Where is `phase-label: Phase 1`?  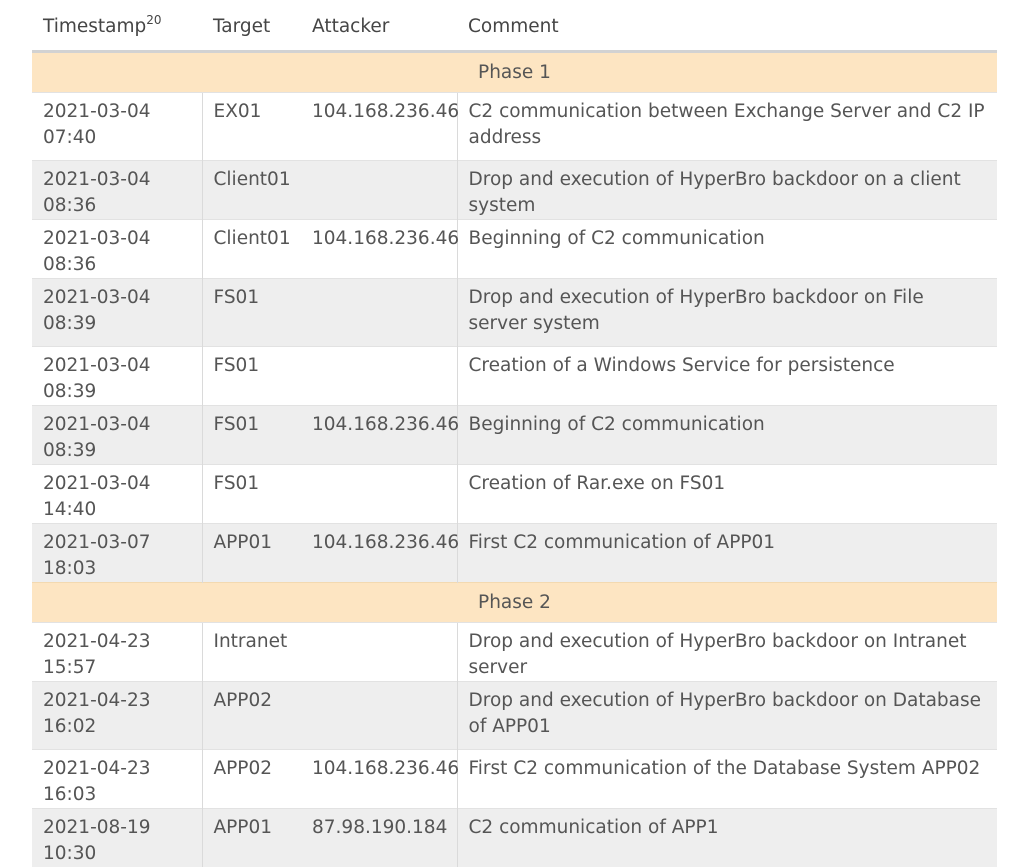 phase-label: Phase 1 is located at coordinates (514, 72).